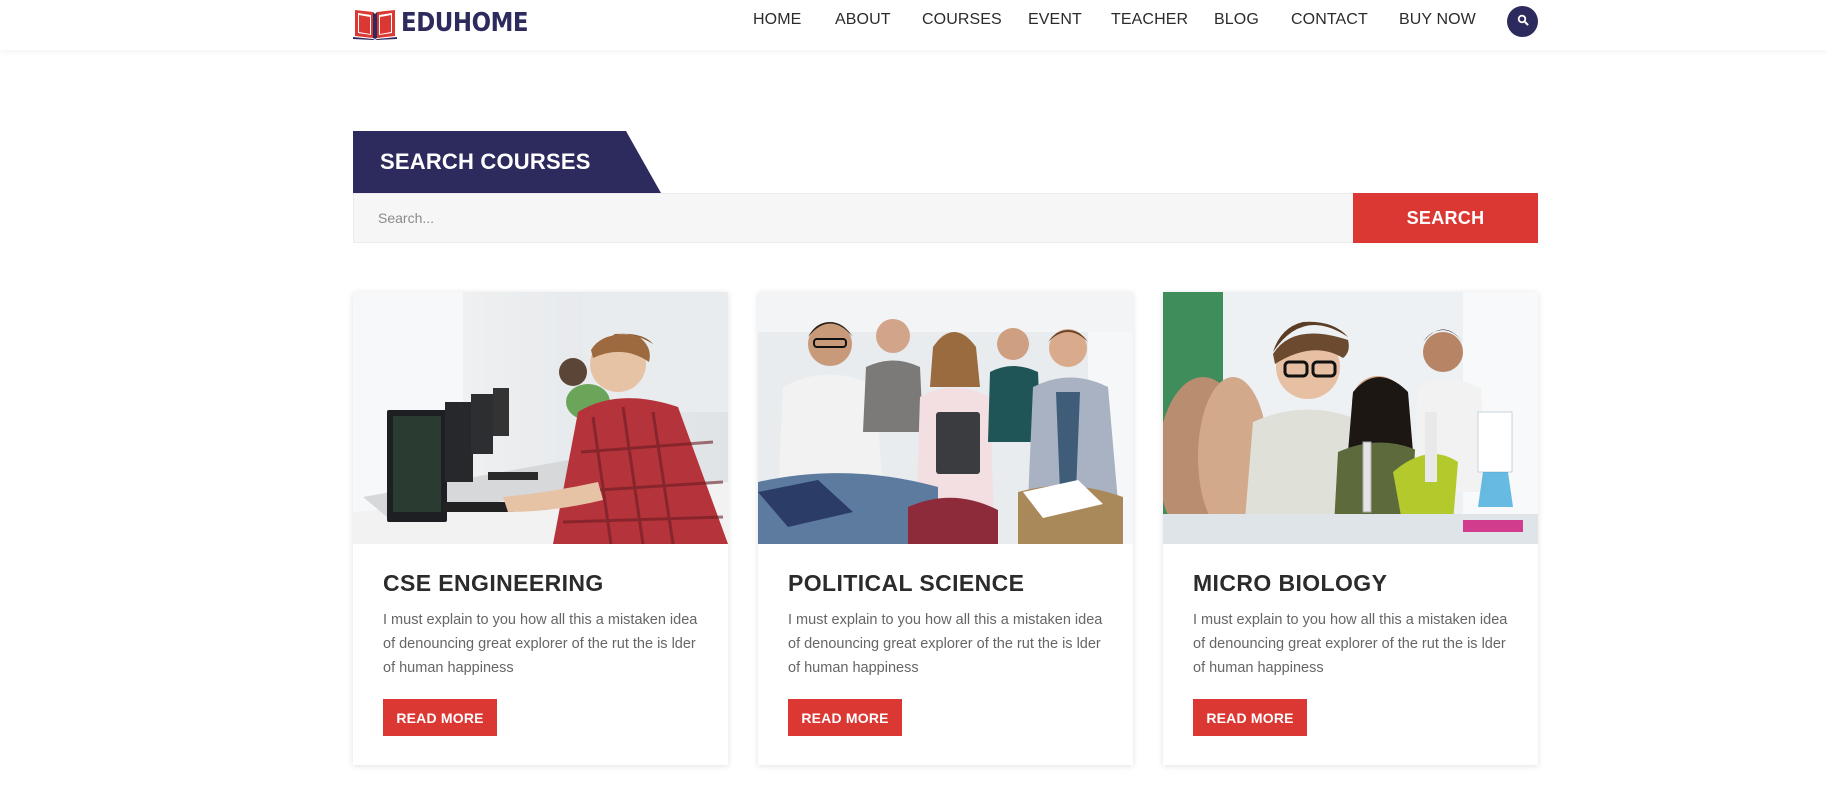 The width and height of the screenshot is (1827, 790). What do you see at coordinates (1149, 20) in the screenshot?
I see `nav-item-teacher: TEACHER` at bounding box center [1149, 20].